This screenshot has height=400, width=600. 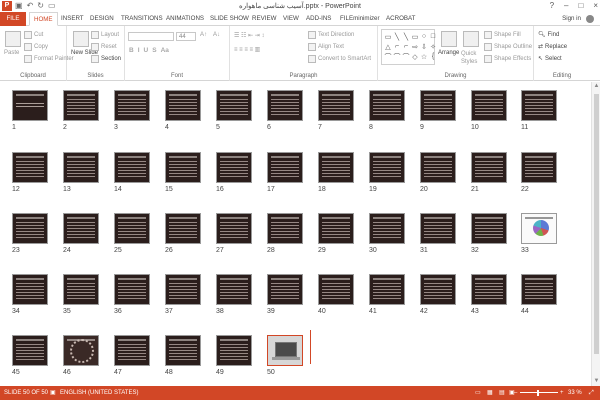 What do you see at coordinates (415, 36) in the screenshot?
I see `shape-icon: ▭` at bounding box center [415, 36].